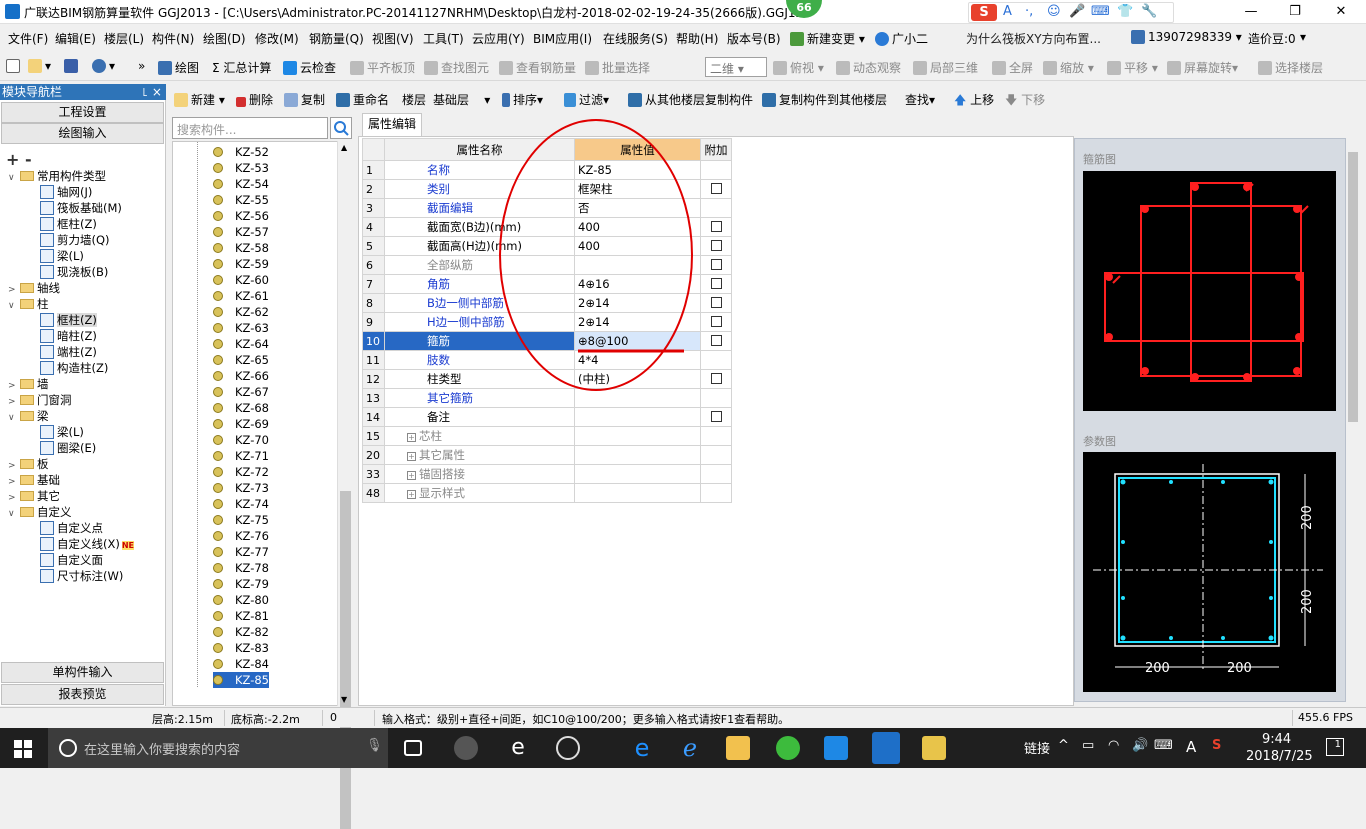 This screenshot has height=829, width=1366. What do you see at coordinates (68, 336) in the screenshot?
I see `tree-node: 暗柱(Z)` at bounding box center [68, 336].